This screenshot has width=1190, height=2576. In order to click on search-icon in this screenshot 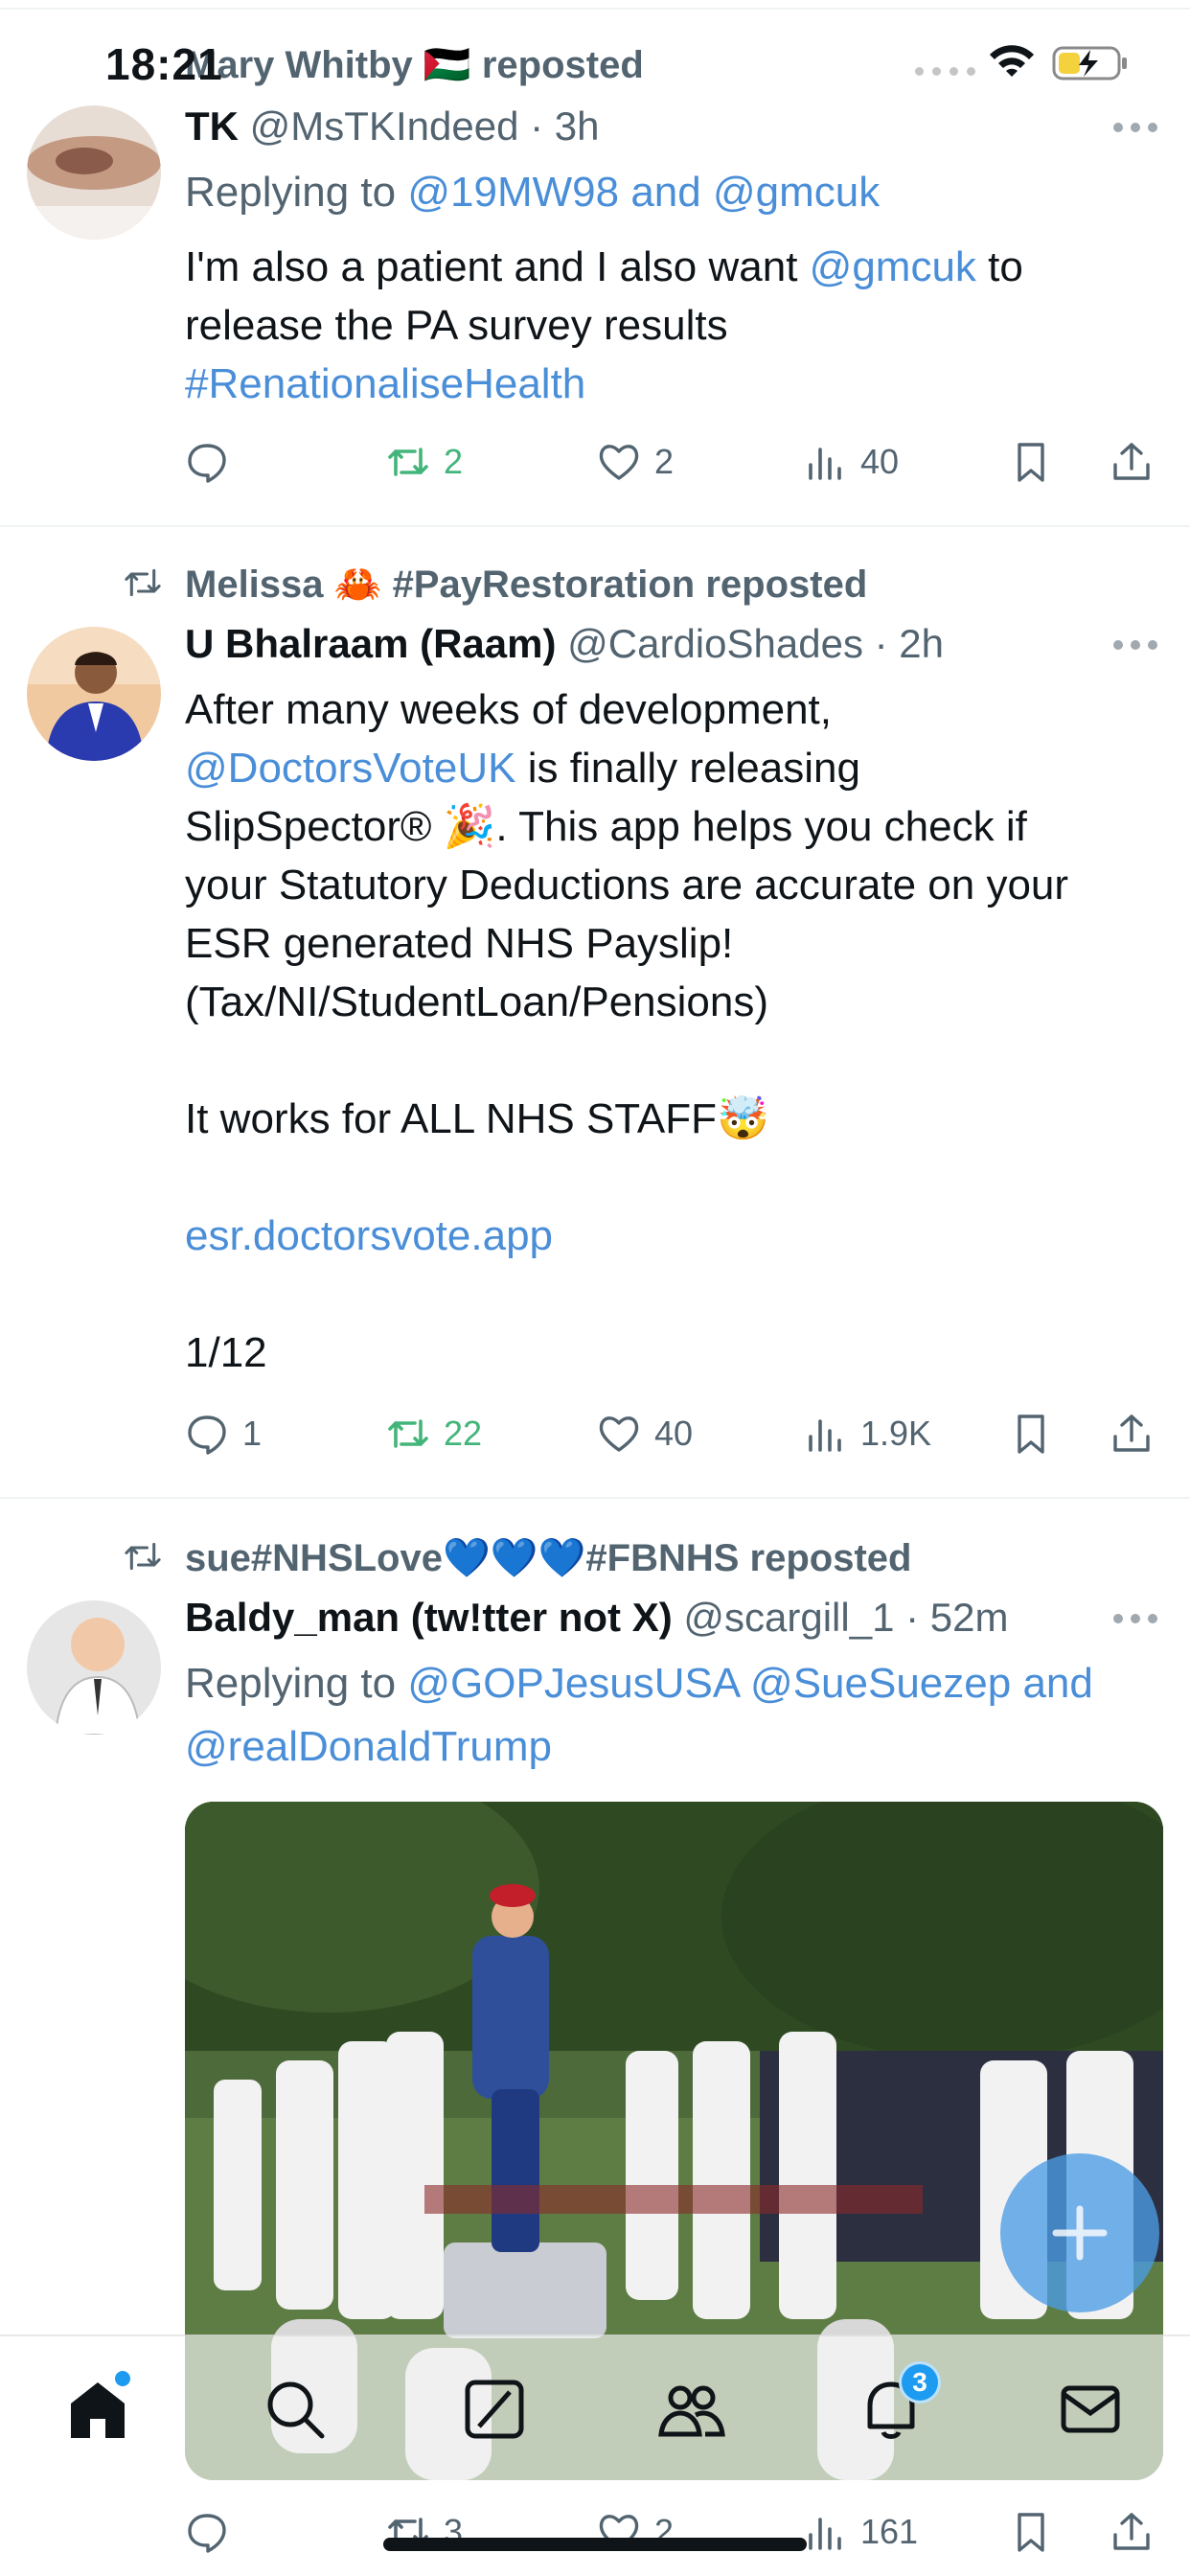, I will do `click(296, 2410)`.